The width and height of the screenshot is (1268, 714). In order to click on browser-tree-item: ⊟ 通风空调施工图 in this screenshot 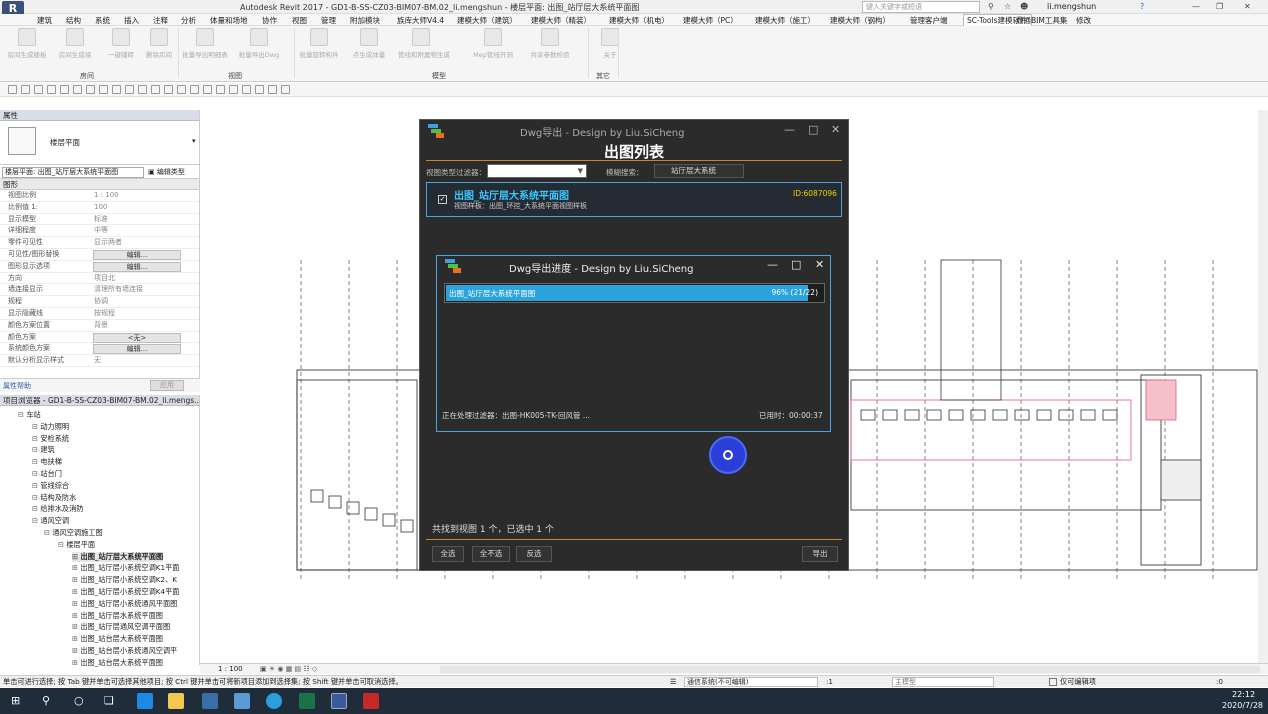, I will do `click(73, 533)`.